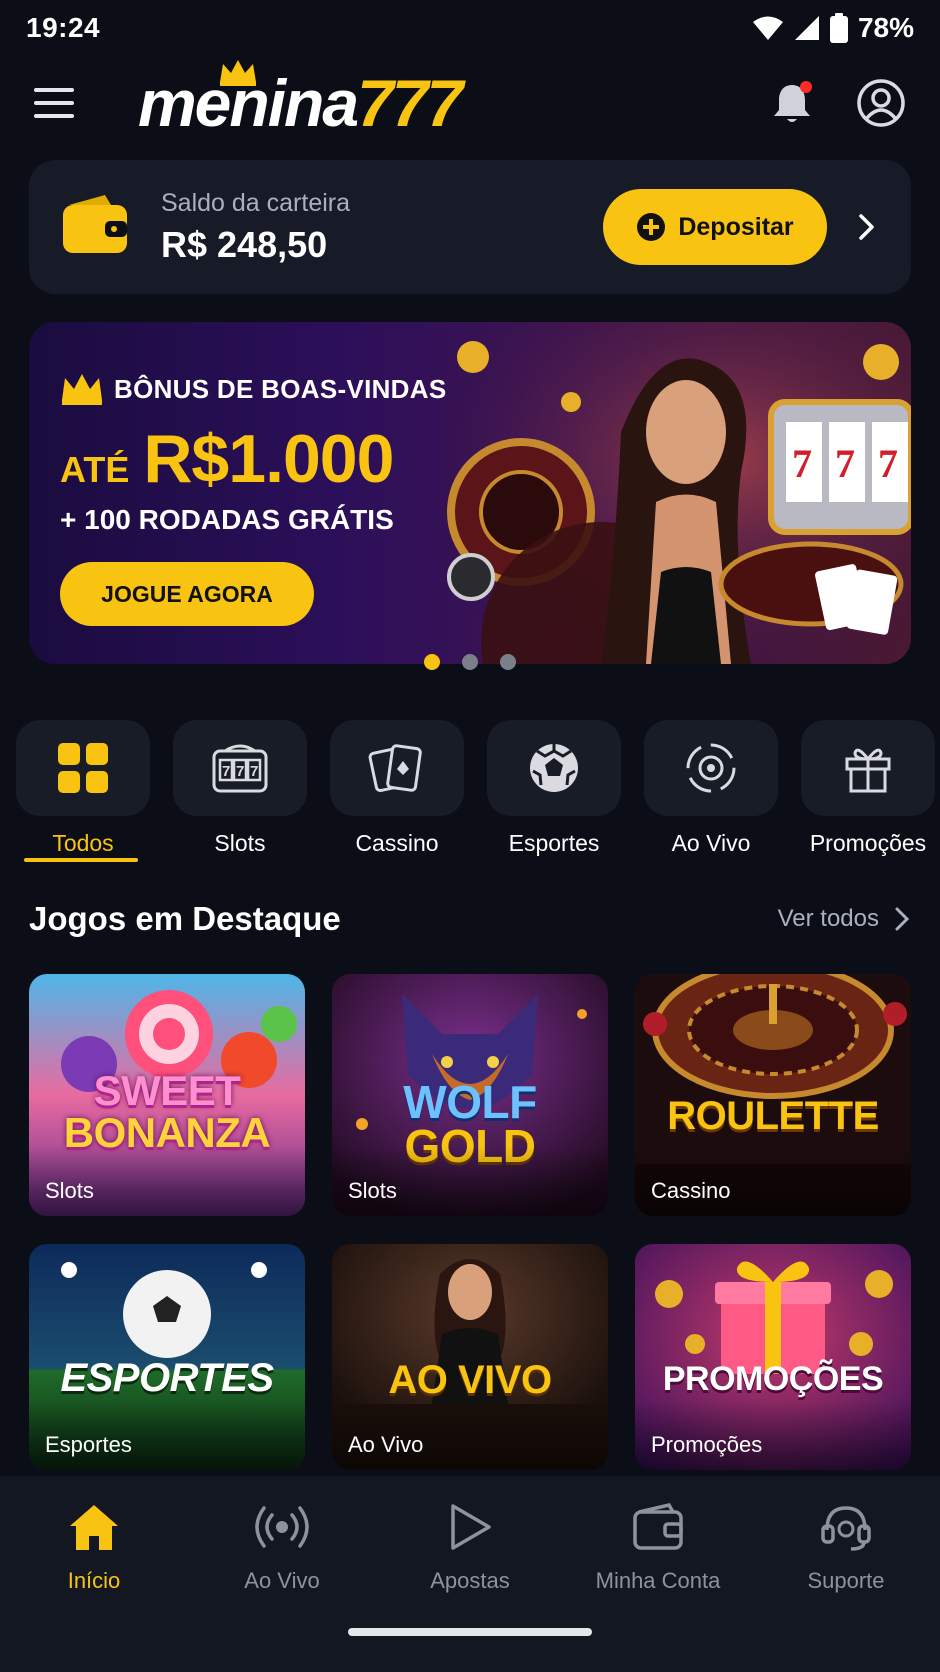  I want to click on nav-item-apostas: Apostas, so click(470, 1546).